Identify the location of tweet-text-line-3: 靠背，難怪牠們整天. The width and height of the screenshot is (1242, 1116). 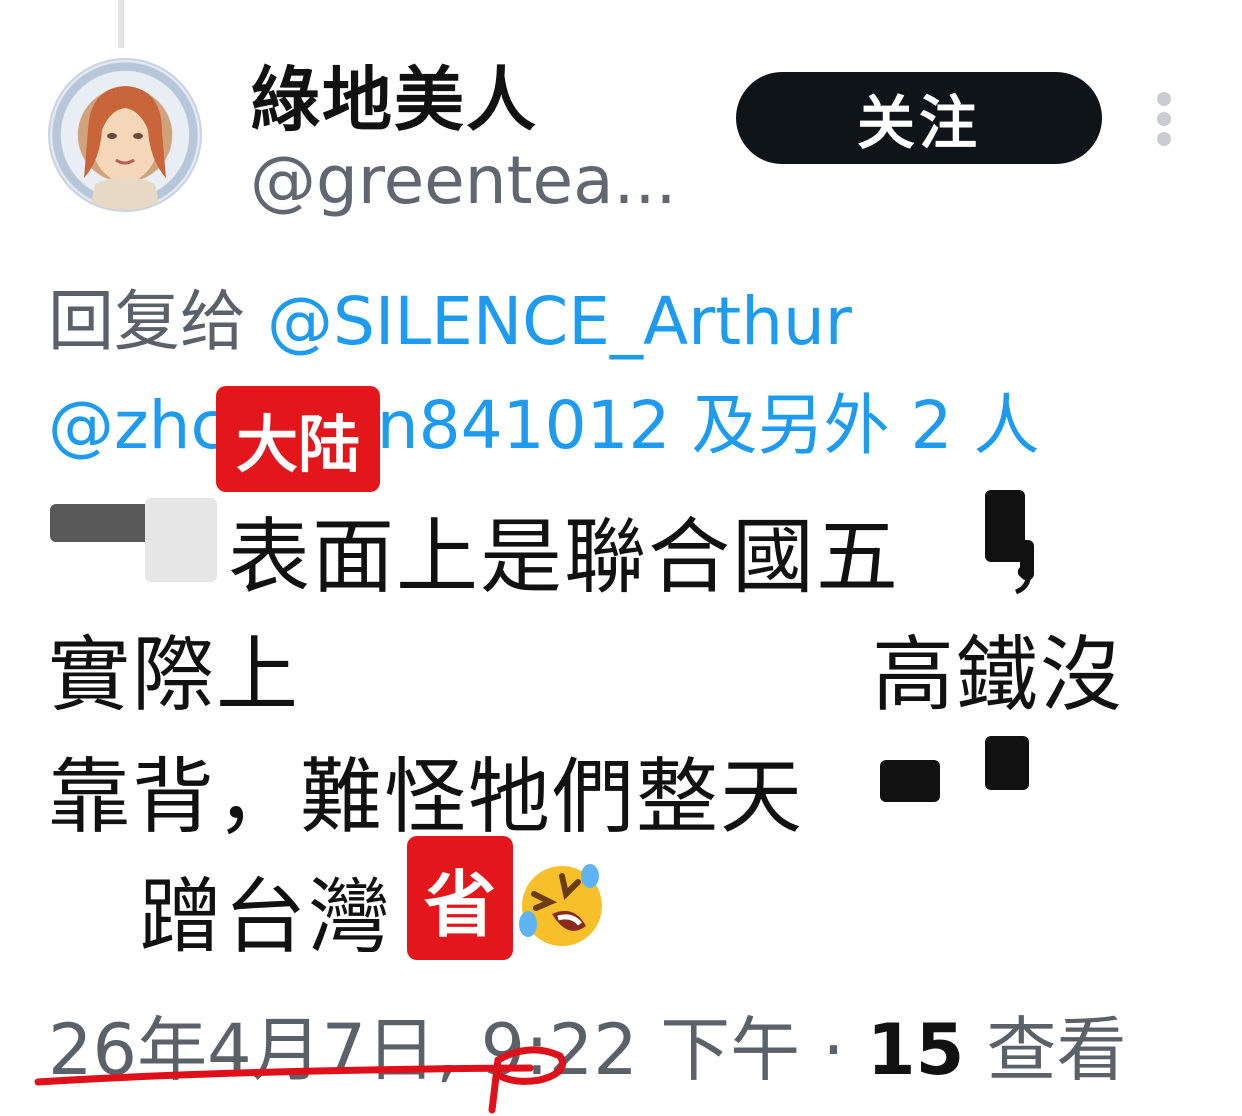
(426, 797).